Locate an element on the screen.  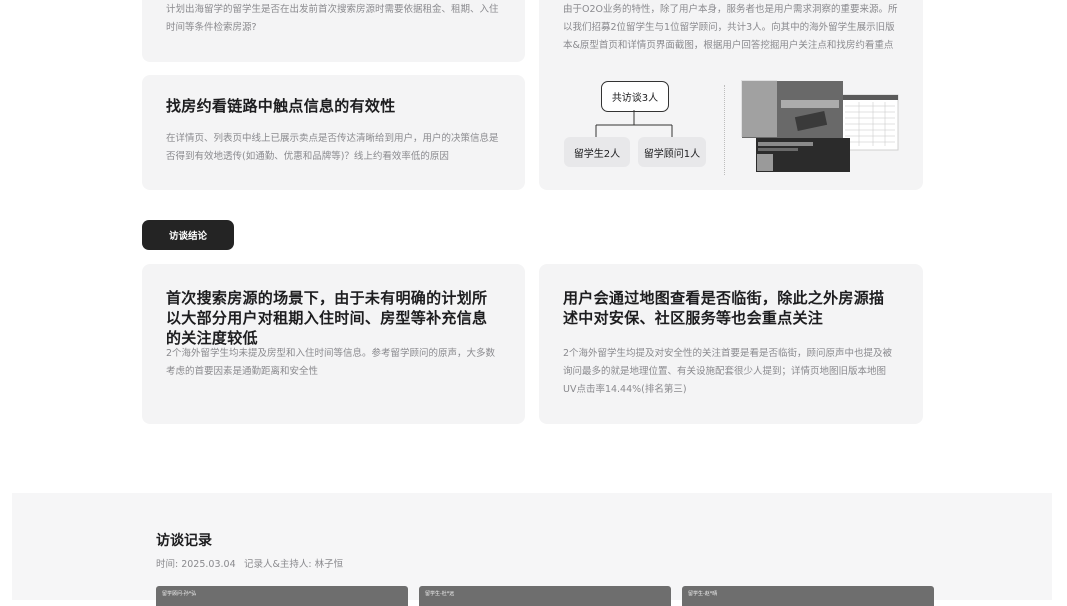
record-title: 访谈记录 is located at coordinates (184, 541).